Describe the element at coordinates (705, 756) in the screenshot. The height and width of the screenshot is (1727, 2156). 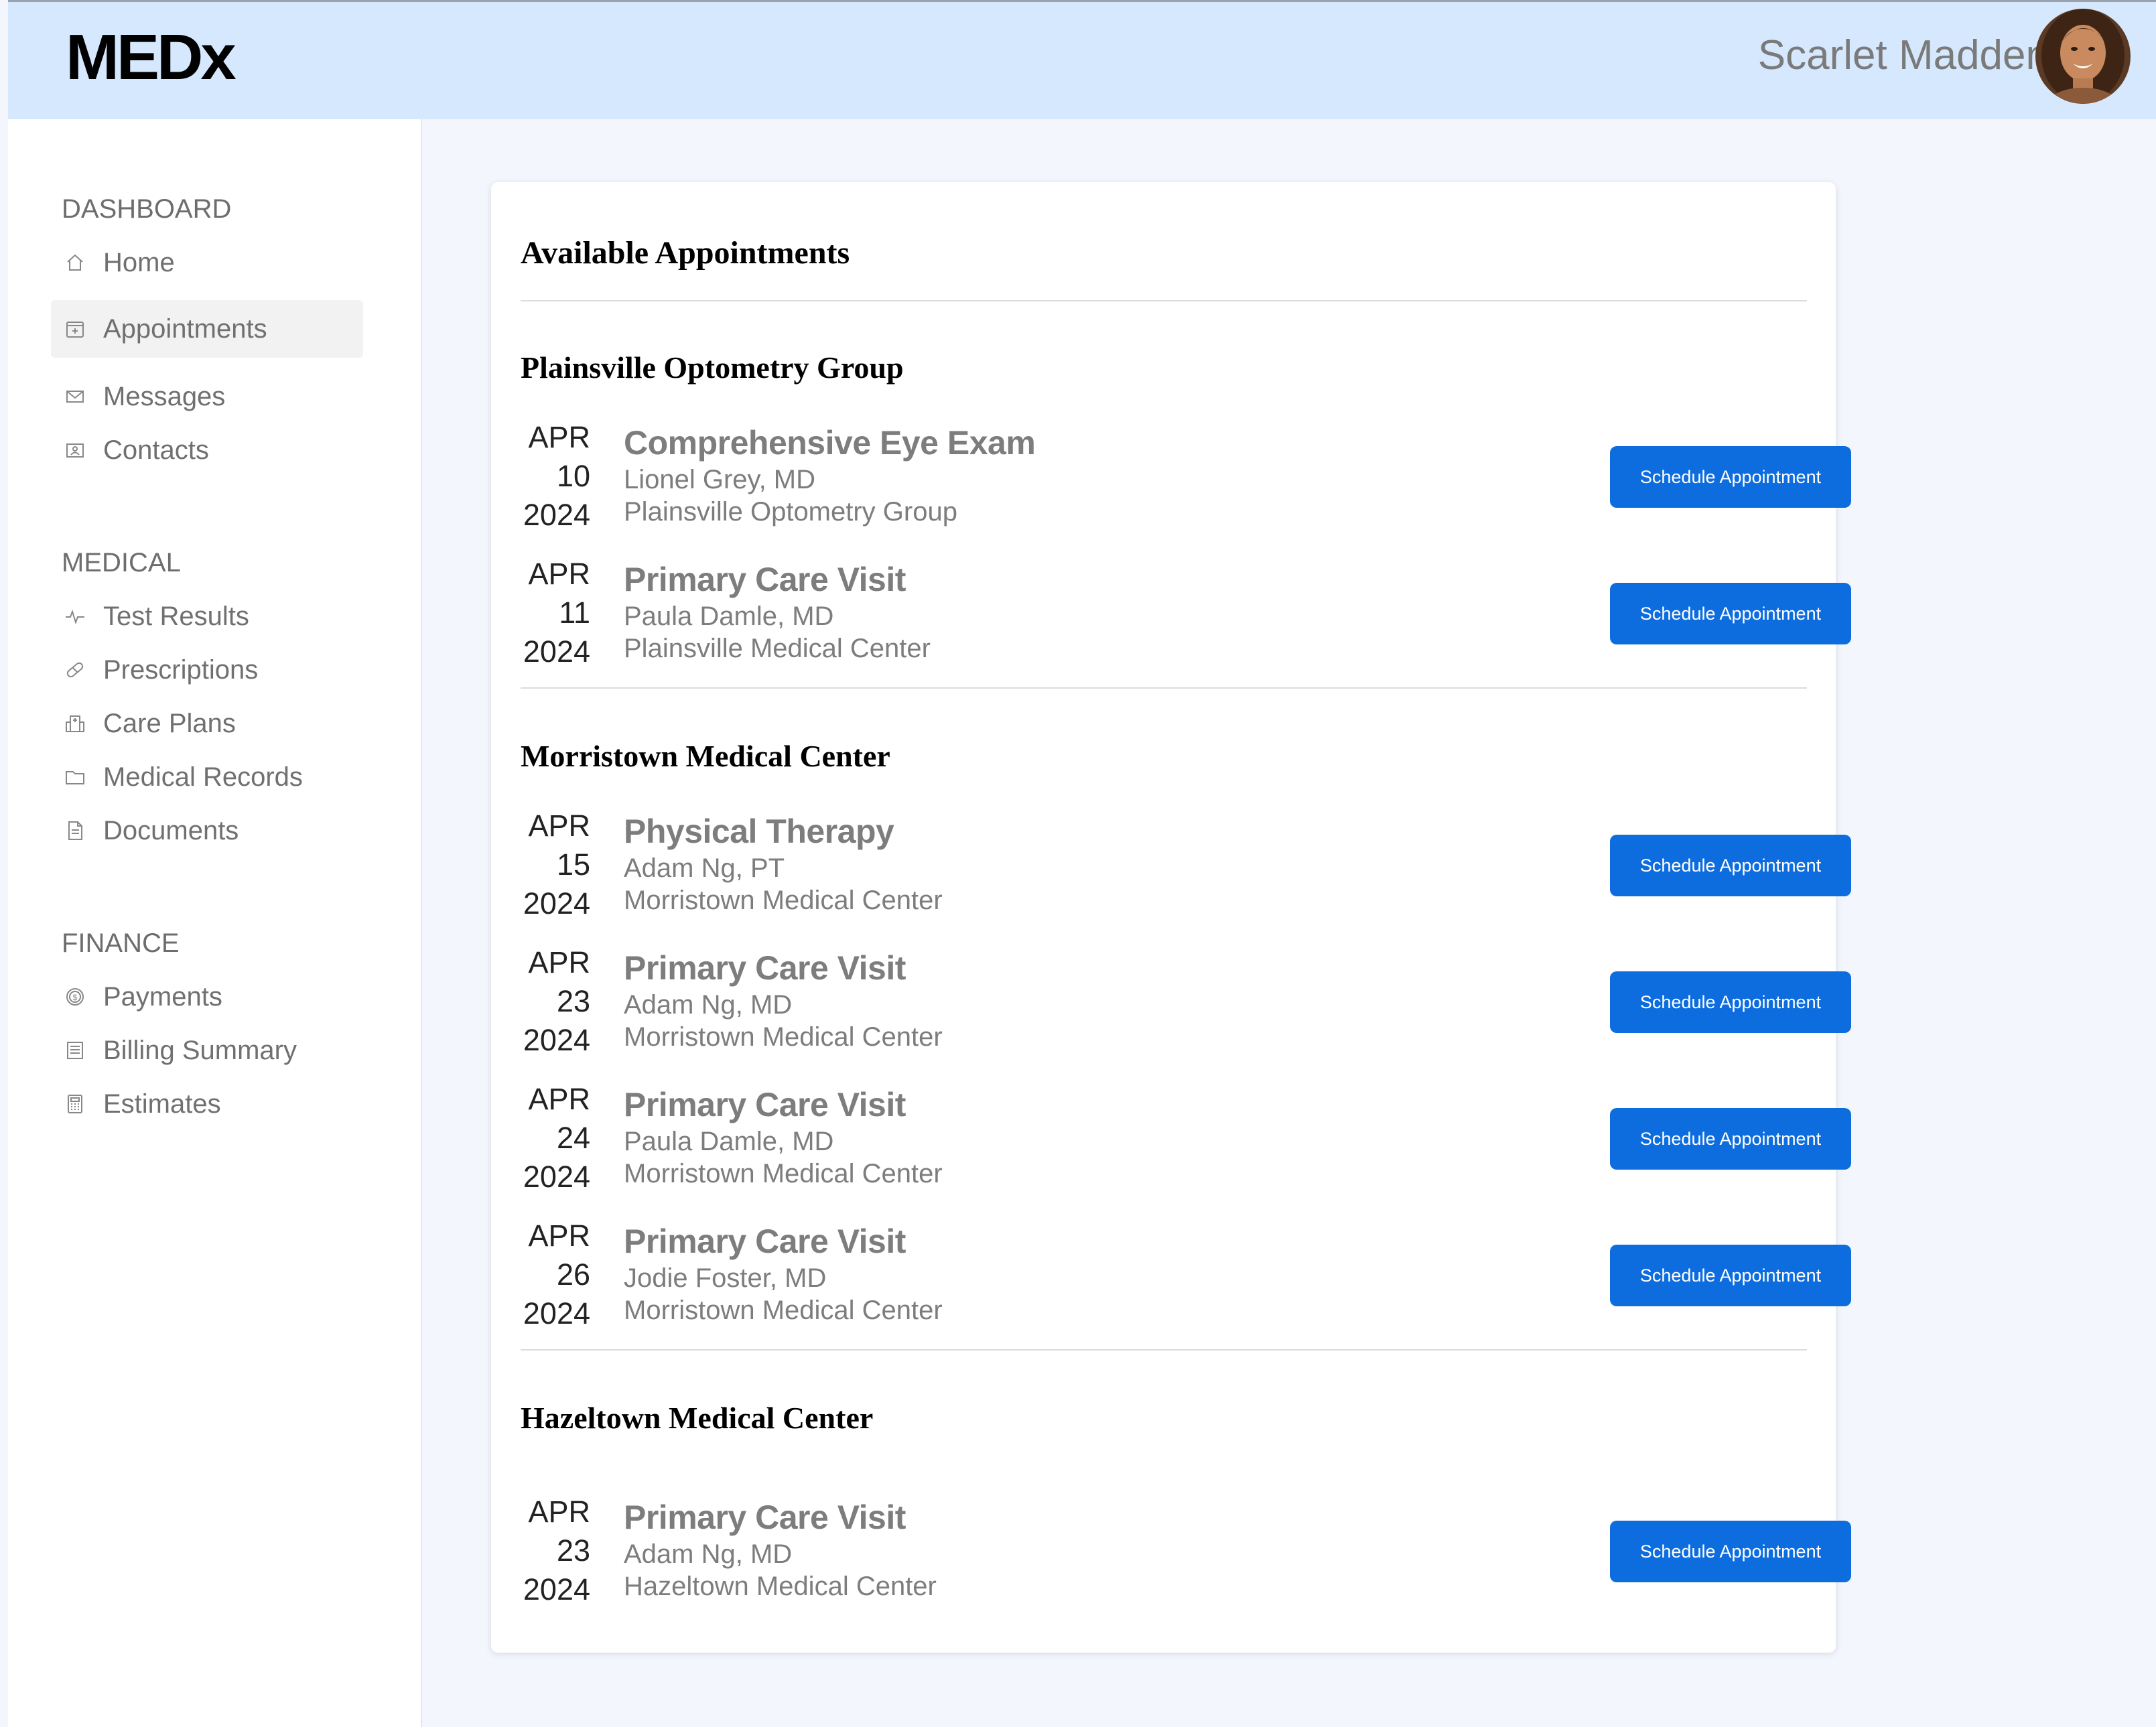
I see `group-title: Morristown Medical Center` at that location.